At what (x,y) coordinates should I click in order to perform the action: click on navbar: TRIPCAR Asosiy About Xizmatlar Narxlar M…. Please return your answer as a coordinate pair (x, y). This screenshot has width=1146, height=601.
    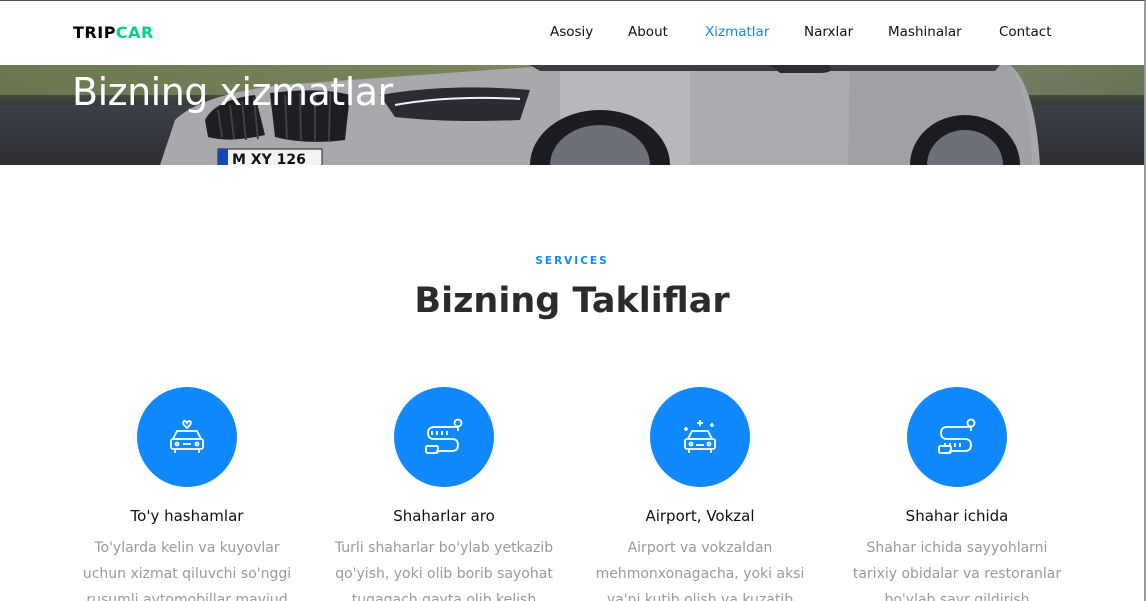
    Looking at the image, I should click on (572, 33).